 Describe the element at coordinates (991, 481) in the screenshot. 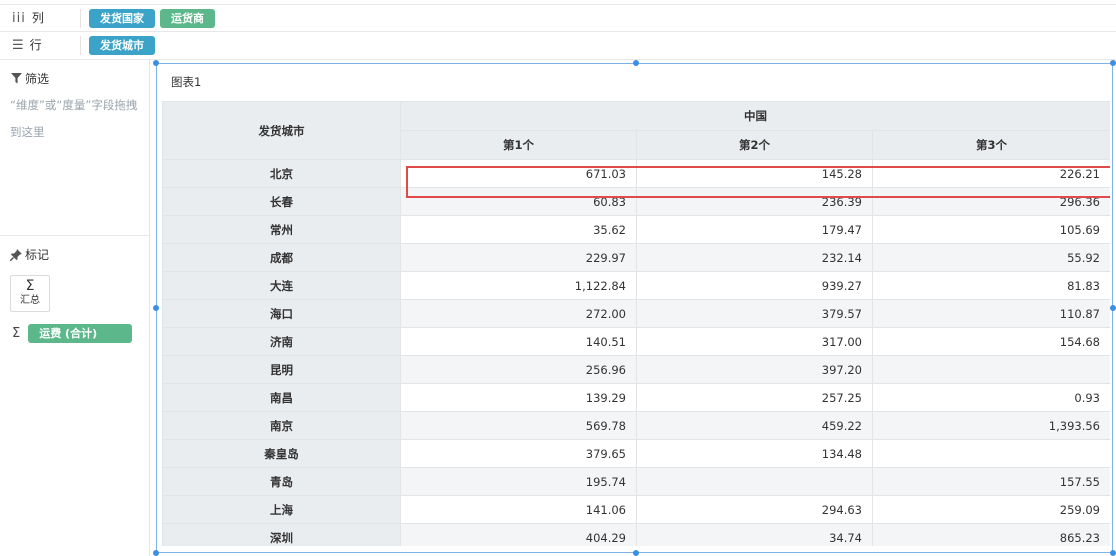

I see `freight-cell: 157.55` at that location.